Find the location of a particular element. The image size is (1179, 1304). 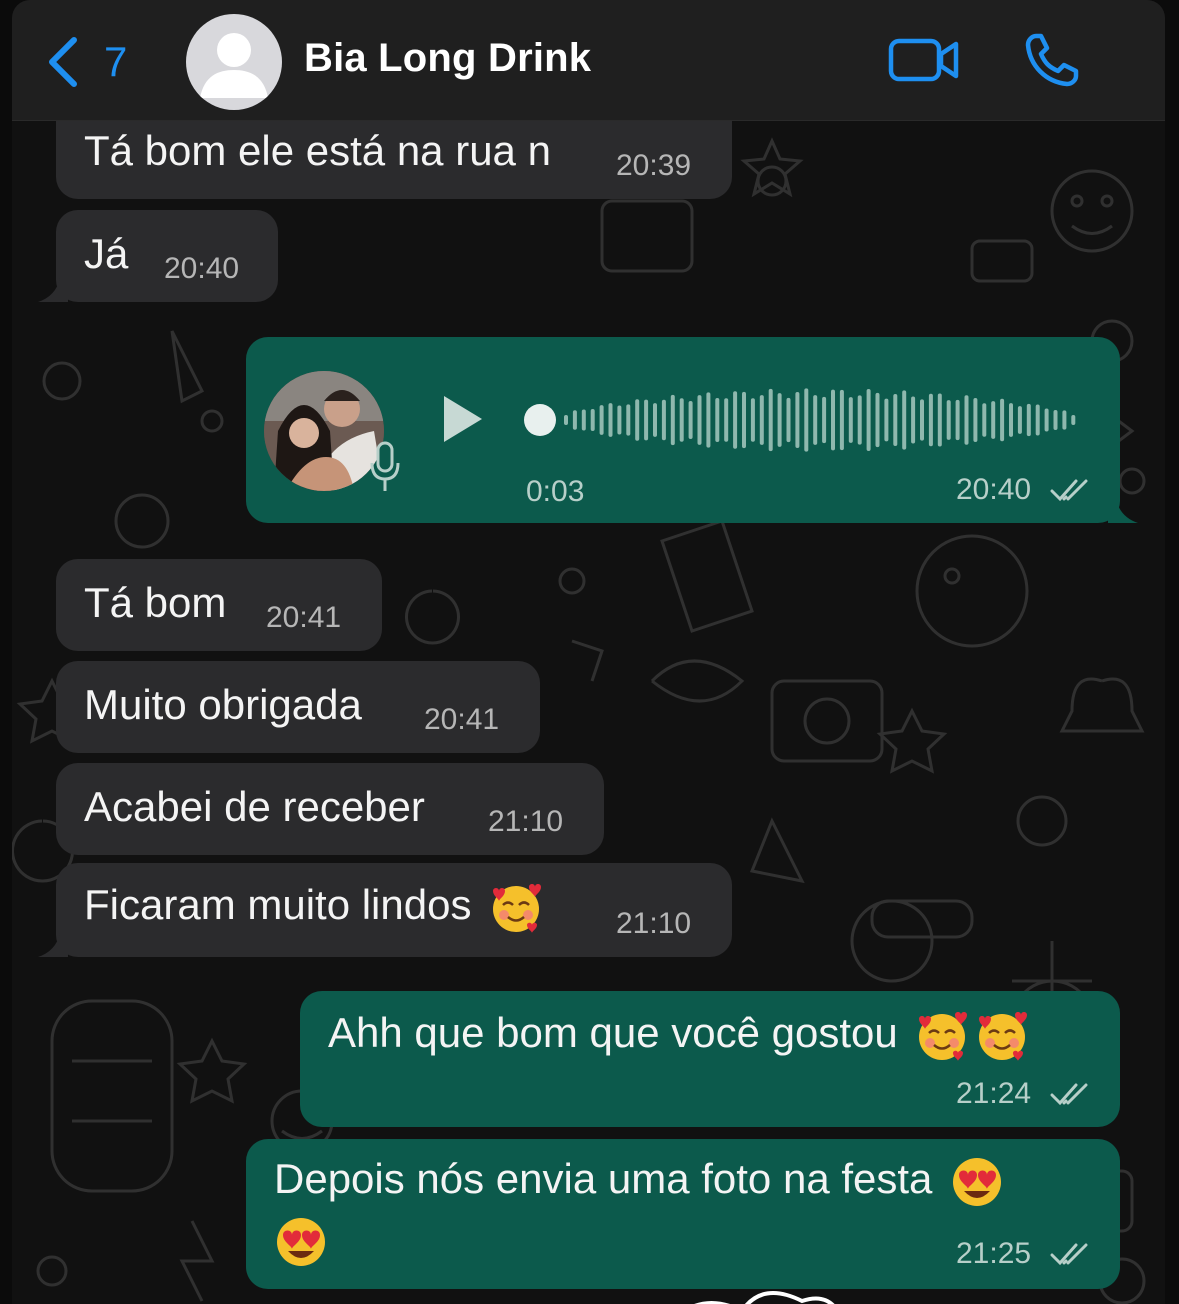

message-time: 21:25 is located at coordinates (994, 1253).